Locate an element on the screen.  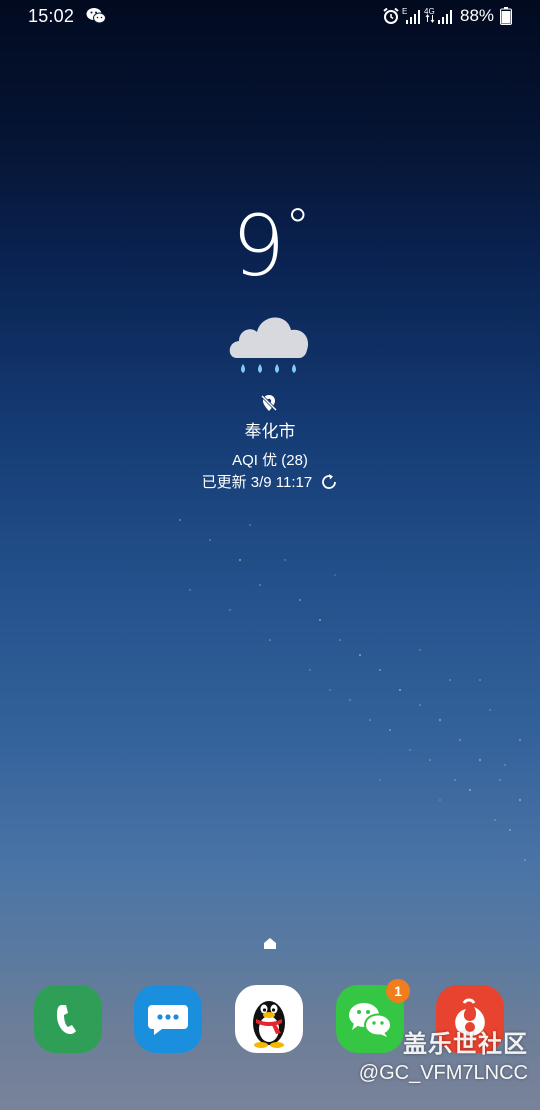
dock-app-messages is located at coordinates (168, 1019).